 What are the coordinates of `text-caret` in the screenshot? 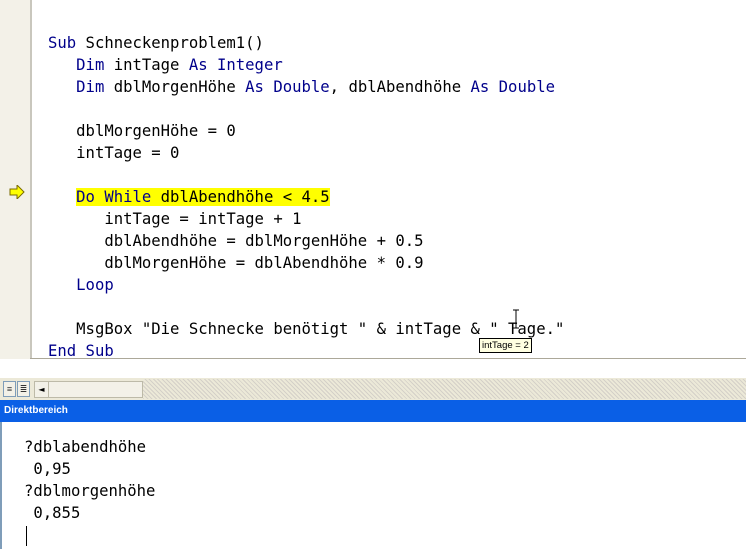 It's located at (26, 536).